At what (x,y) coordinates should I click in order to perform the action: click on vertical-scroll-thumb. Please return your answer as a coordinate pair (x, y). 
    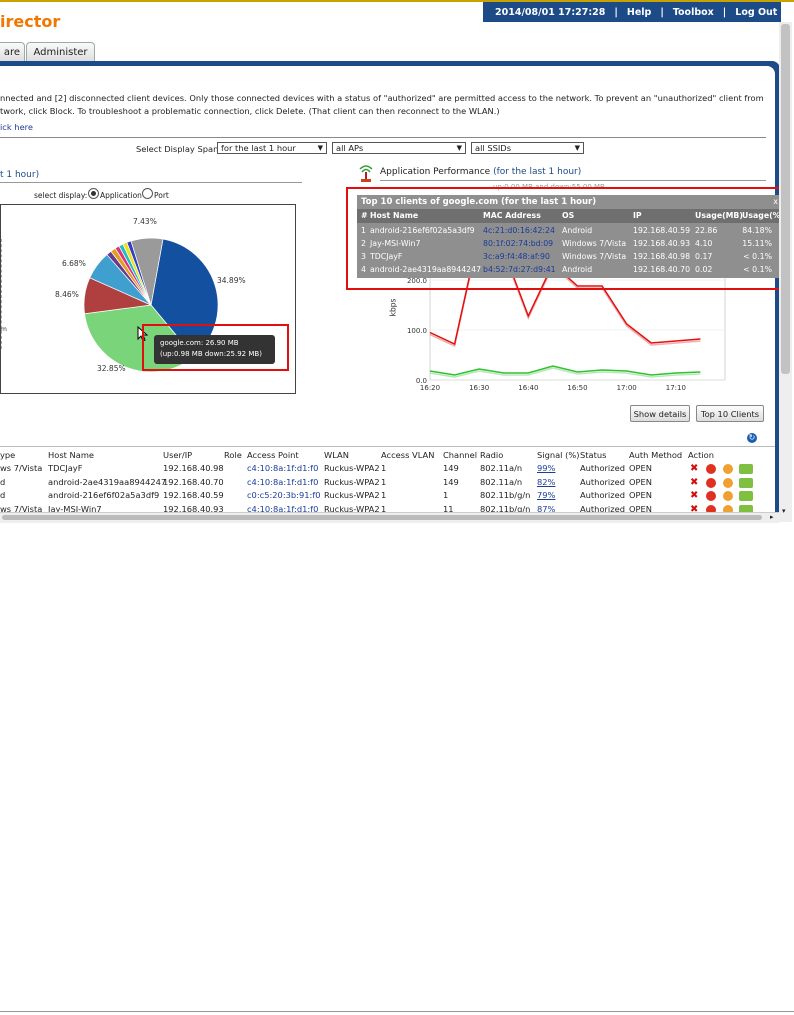
    Looking at the image, I should click on (785, 199).